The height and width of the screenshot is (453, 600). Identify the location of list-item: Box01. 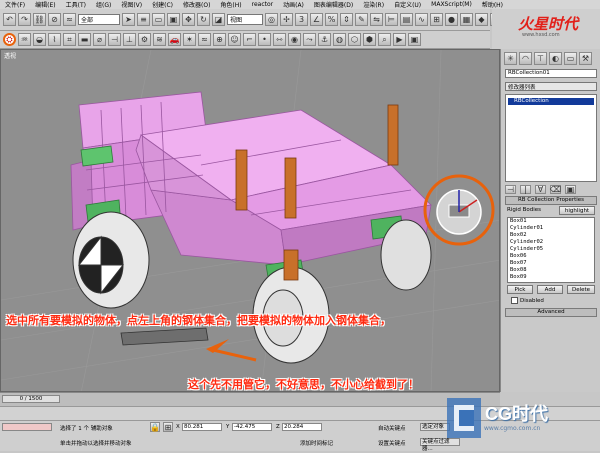
(551, 221).